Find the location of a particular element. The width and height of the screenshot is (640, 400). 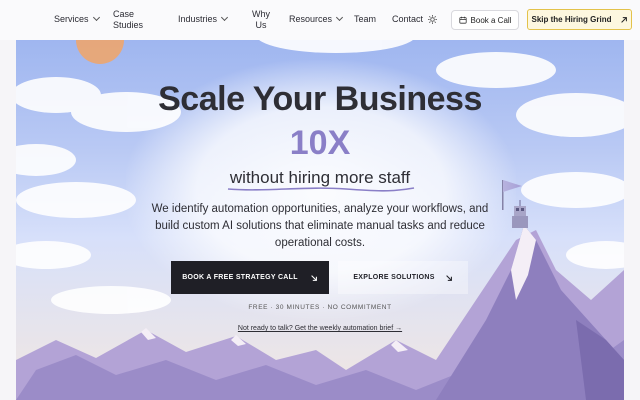

nav-why-us: Why Us is located at coordinates (261, 20).